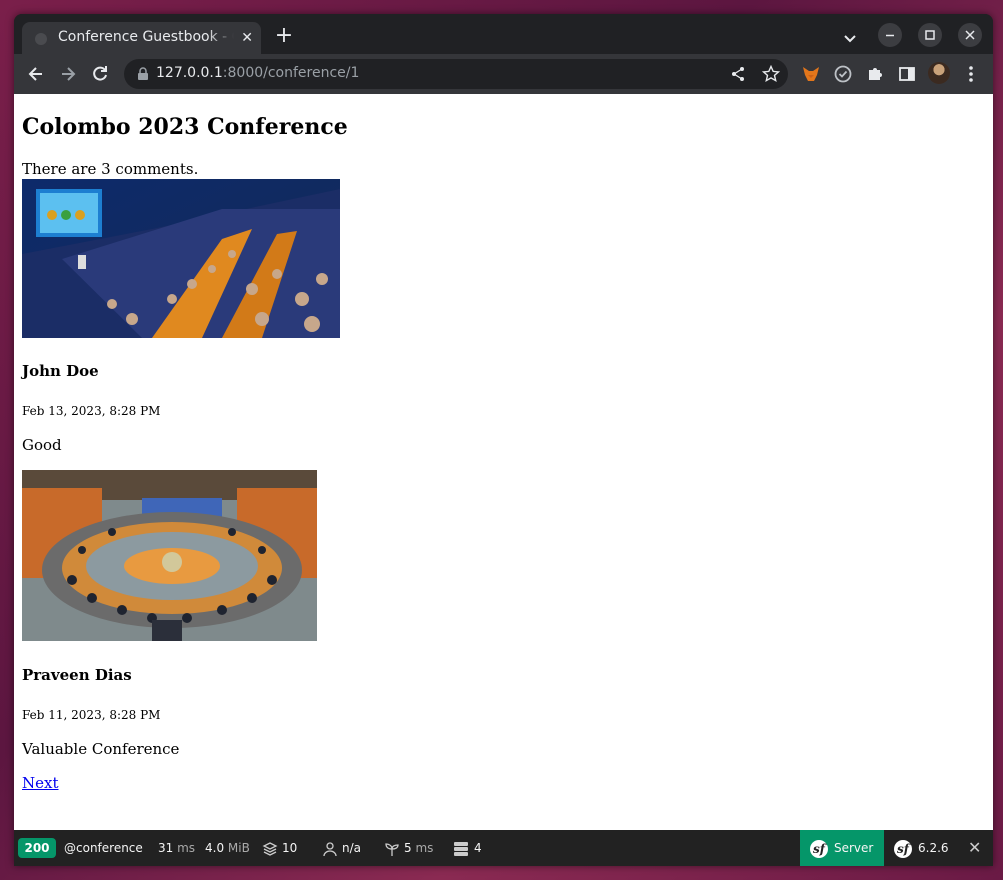 The image size is (1003, 880). I want to click on comment-count: There are 3 comments., so click(110, 169).